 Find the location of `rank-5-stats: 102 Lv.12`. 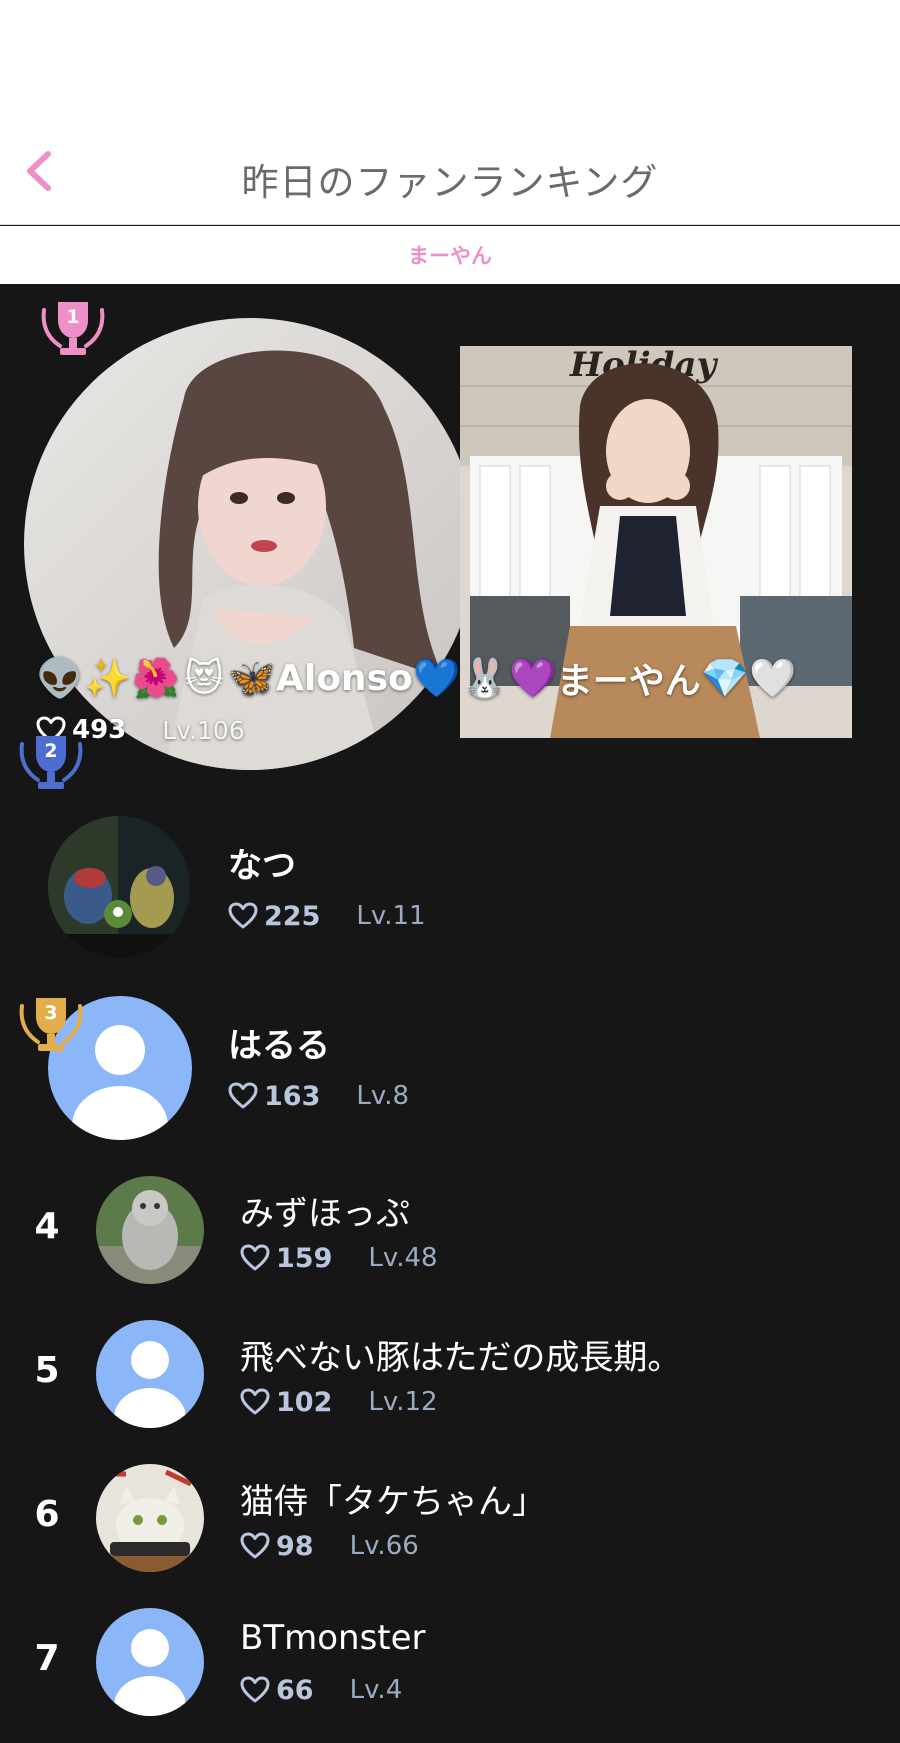

rank-5-stats: 102 Lv.12 is located at coordinates (339, 1402).